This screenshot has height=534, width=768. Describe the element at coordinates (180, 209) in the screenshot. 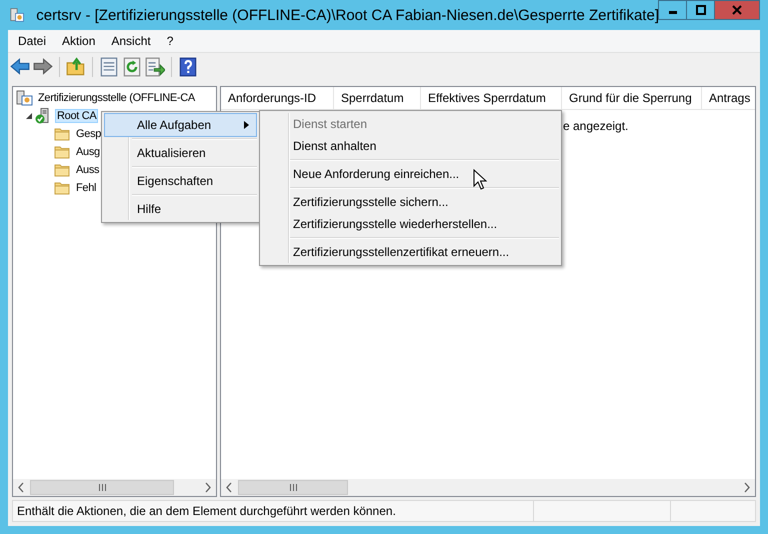

I see `menu-item: Hilfe` at that location.